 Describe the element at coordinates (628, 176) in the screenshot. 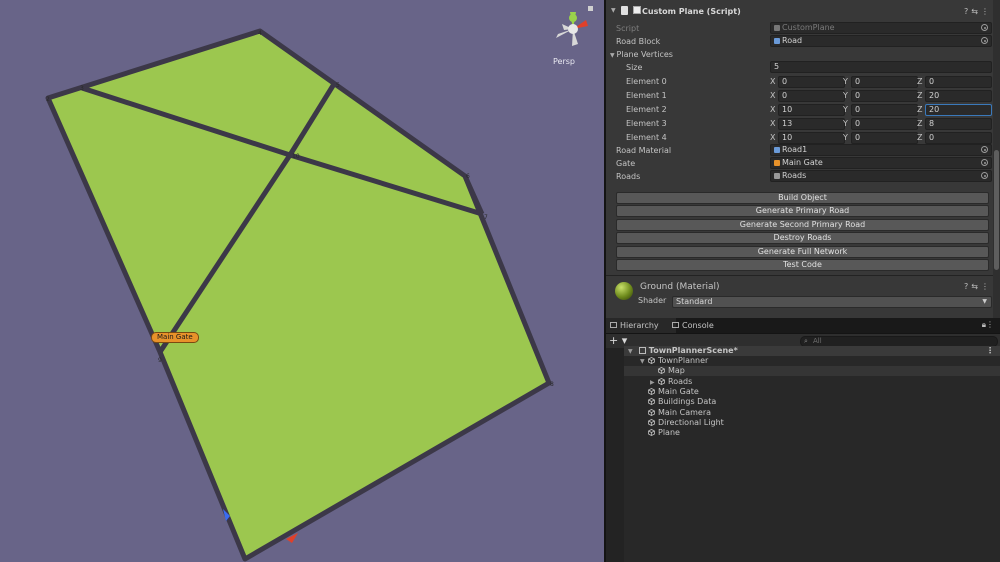

I see `roads-label: Roads` at that location.